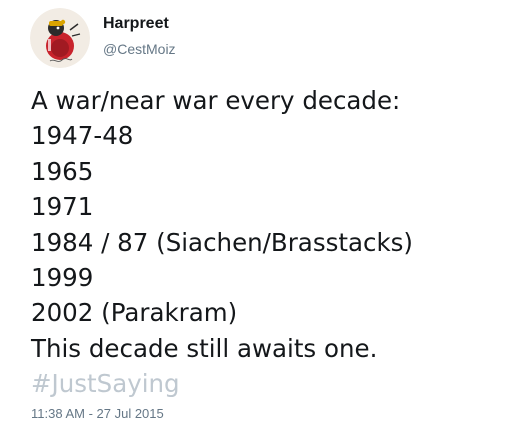 The height and width of the screenshot is (437, 507). Describe the element at coordinates (204, 348) in the screenshot. I see `tweet-text-line: This decade still awaits one.` at that location.